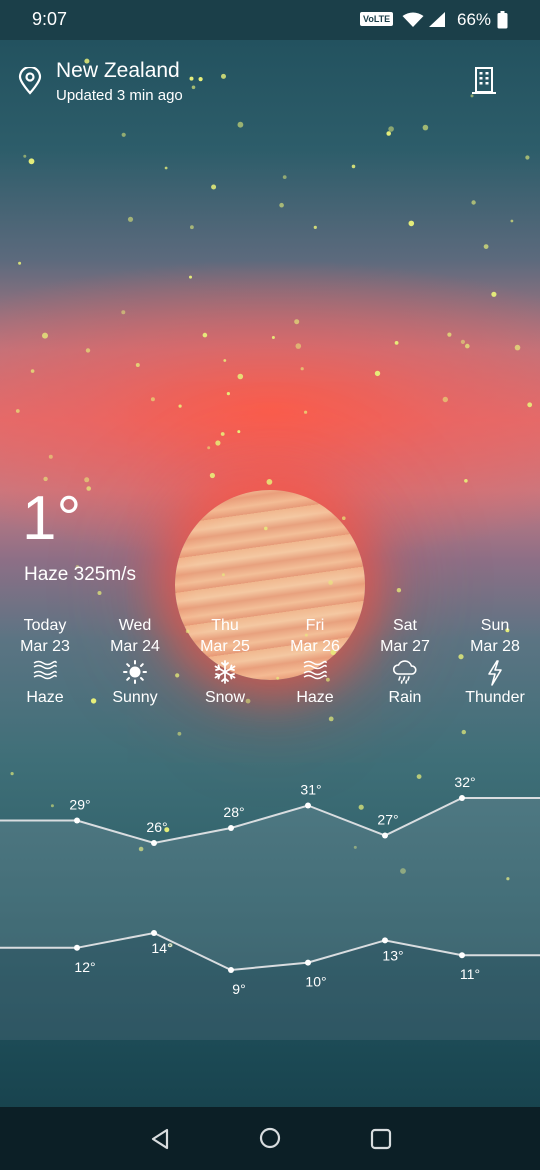  Describe the element at coordinates (45, 662) in the screenshot. I see `forecast-day: Today Mar 23 Haze` at that location.